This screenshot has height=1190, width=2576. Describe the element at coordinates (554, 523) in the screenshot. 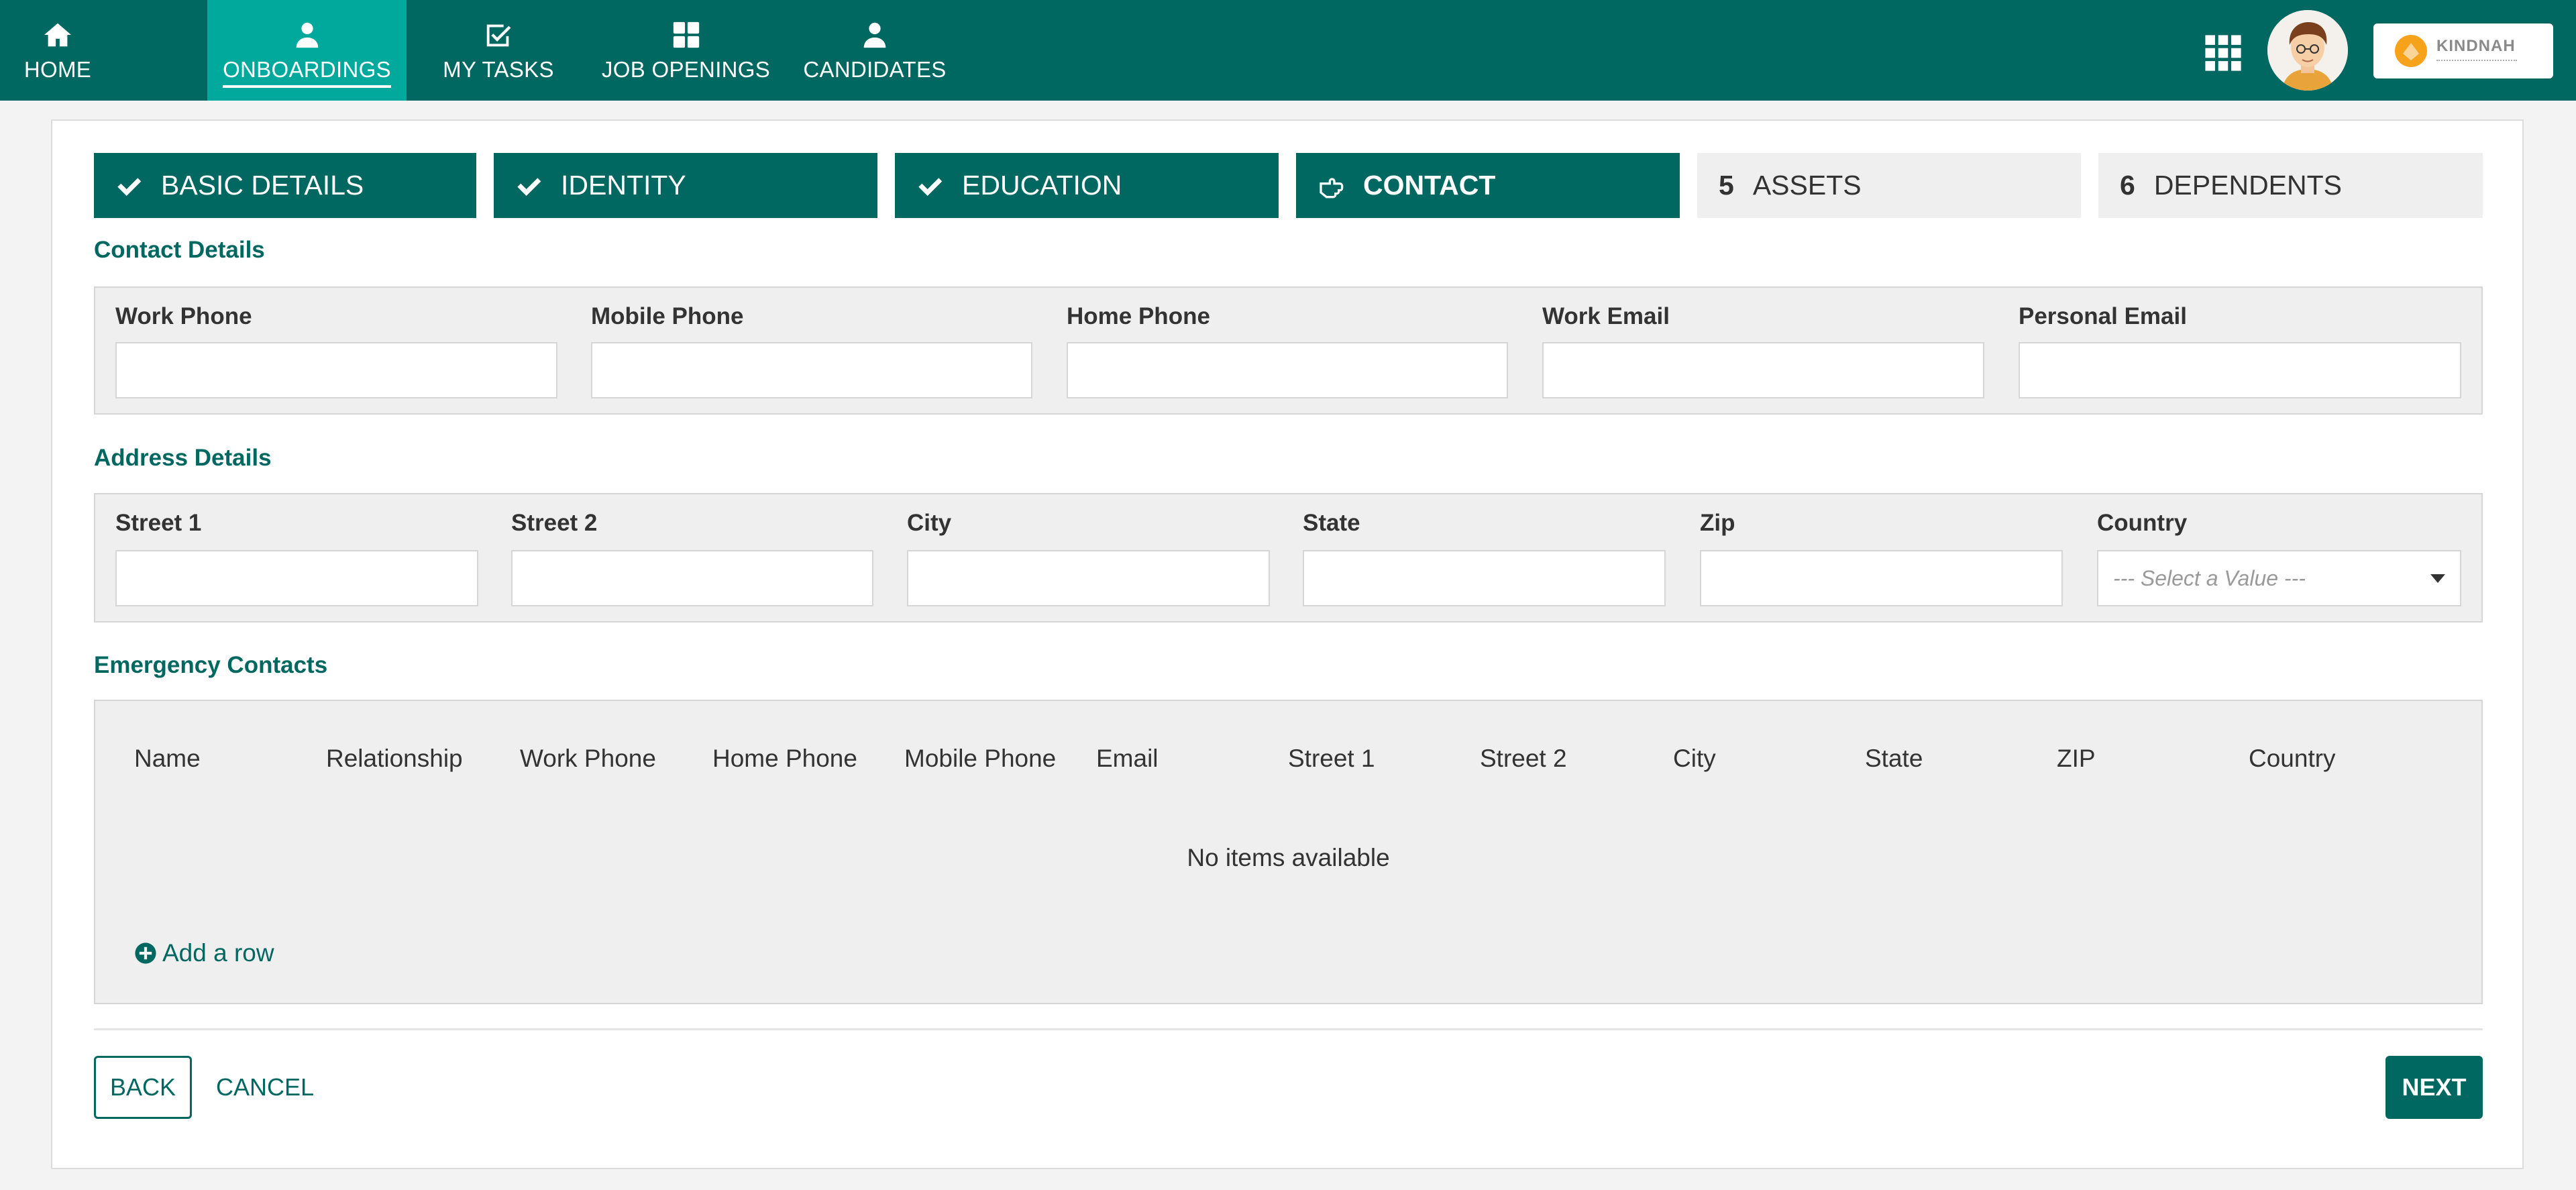

I see `street2-label: Street 2` at that location.